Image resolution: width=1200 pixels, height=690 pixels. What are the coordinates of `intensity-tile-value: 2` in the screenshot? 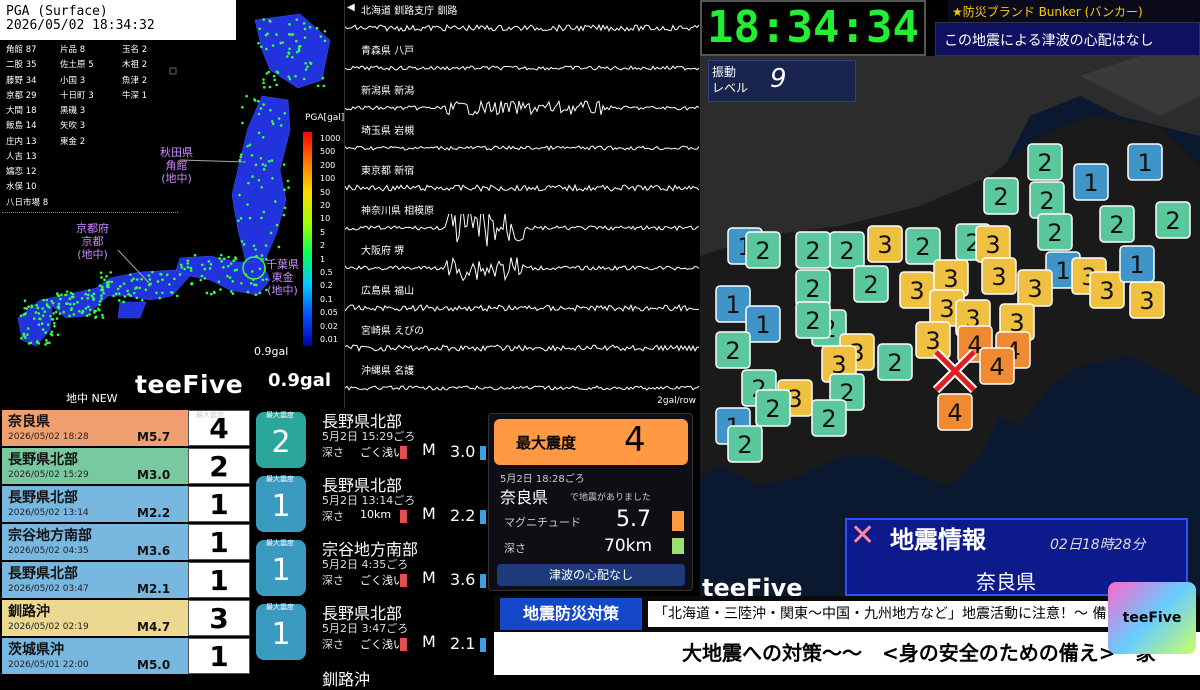 It's located at (922, 247).